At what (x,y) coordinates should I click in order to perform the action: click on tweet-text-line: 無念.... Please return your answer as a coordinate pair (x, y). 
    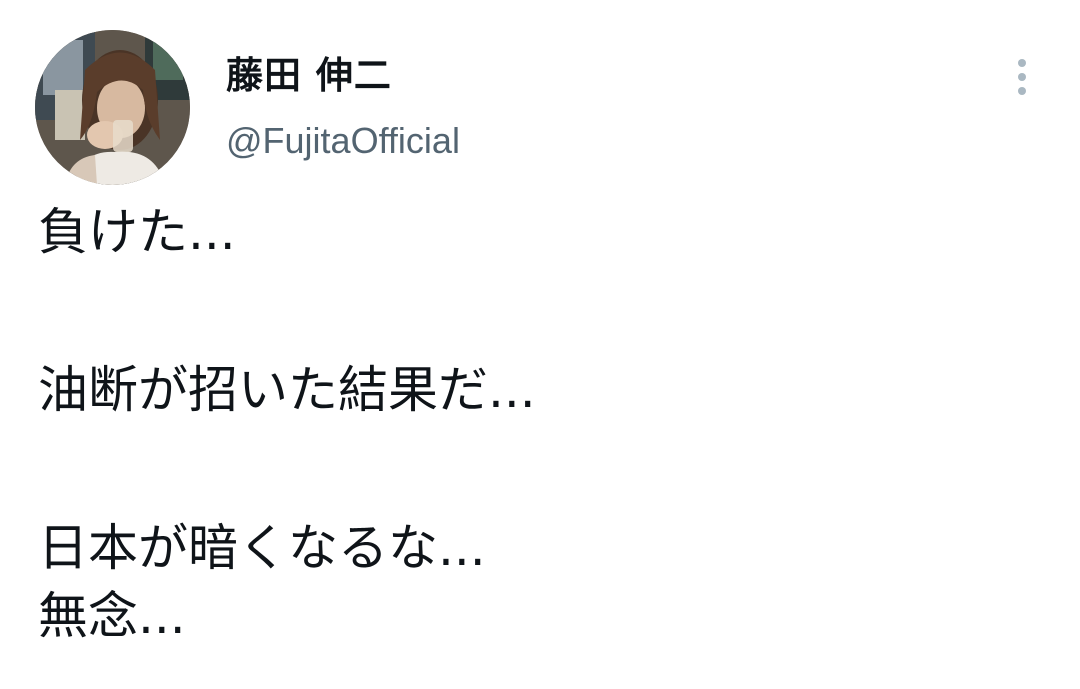
    Looking at the image, I should click on (112, 616).